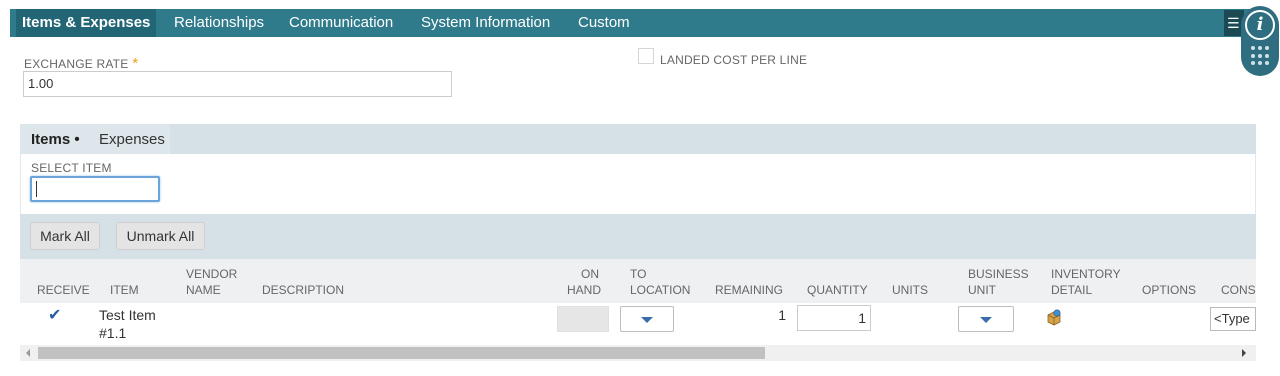 The image size is (1280, 376). I want to click on quantity-input: 1, so click(834, 318).